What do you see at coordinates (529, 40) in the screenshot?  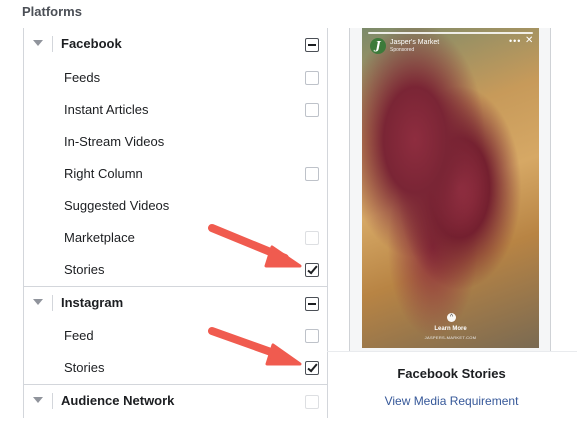 I see `close-icon: ✕` at bounding box center [529, 40].